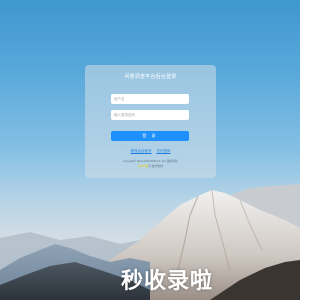  What do you see at coordinates (141, 151) in the screenshot?
I see `change-account-link: 修改后台帐号` at bounding box center [141, 151].